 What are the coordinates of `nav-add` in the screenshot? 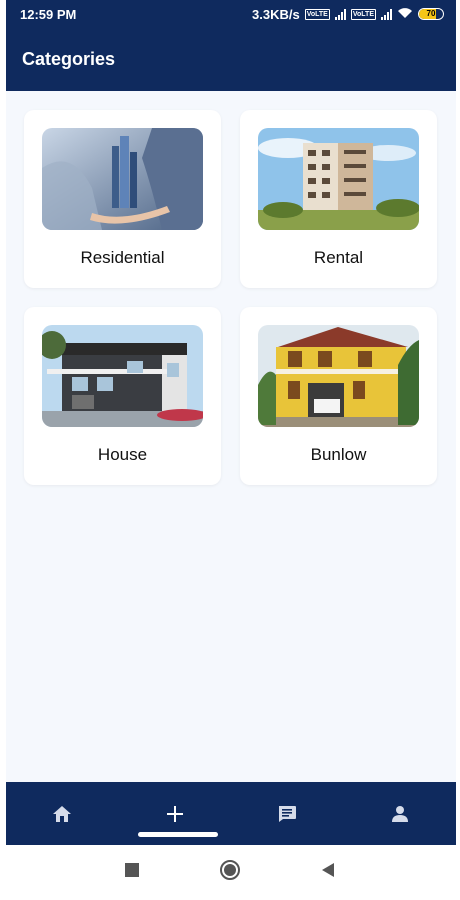 It's located at (175, 814).